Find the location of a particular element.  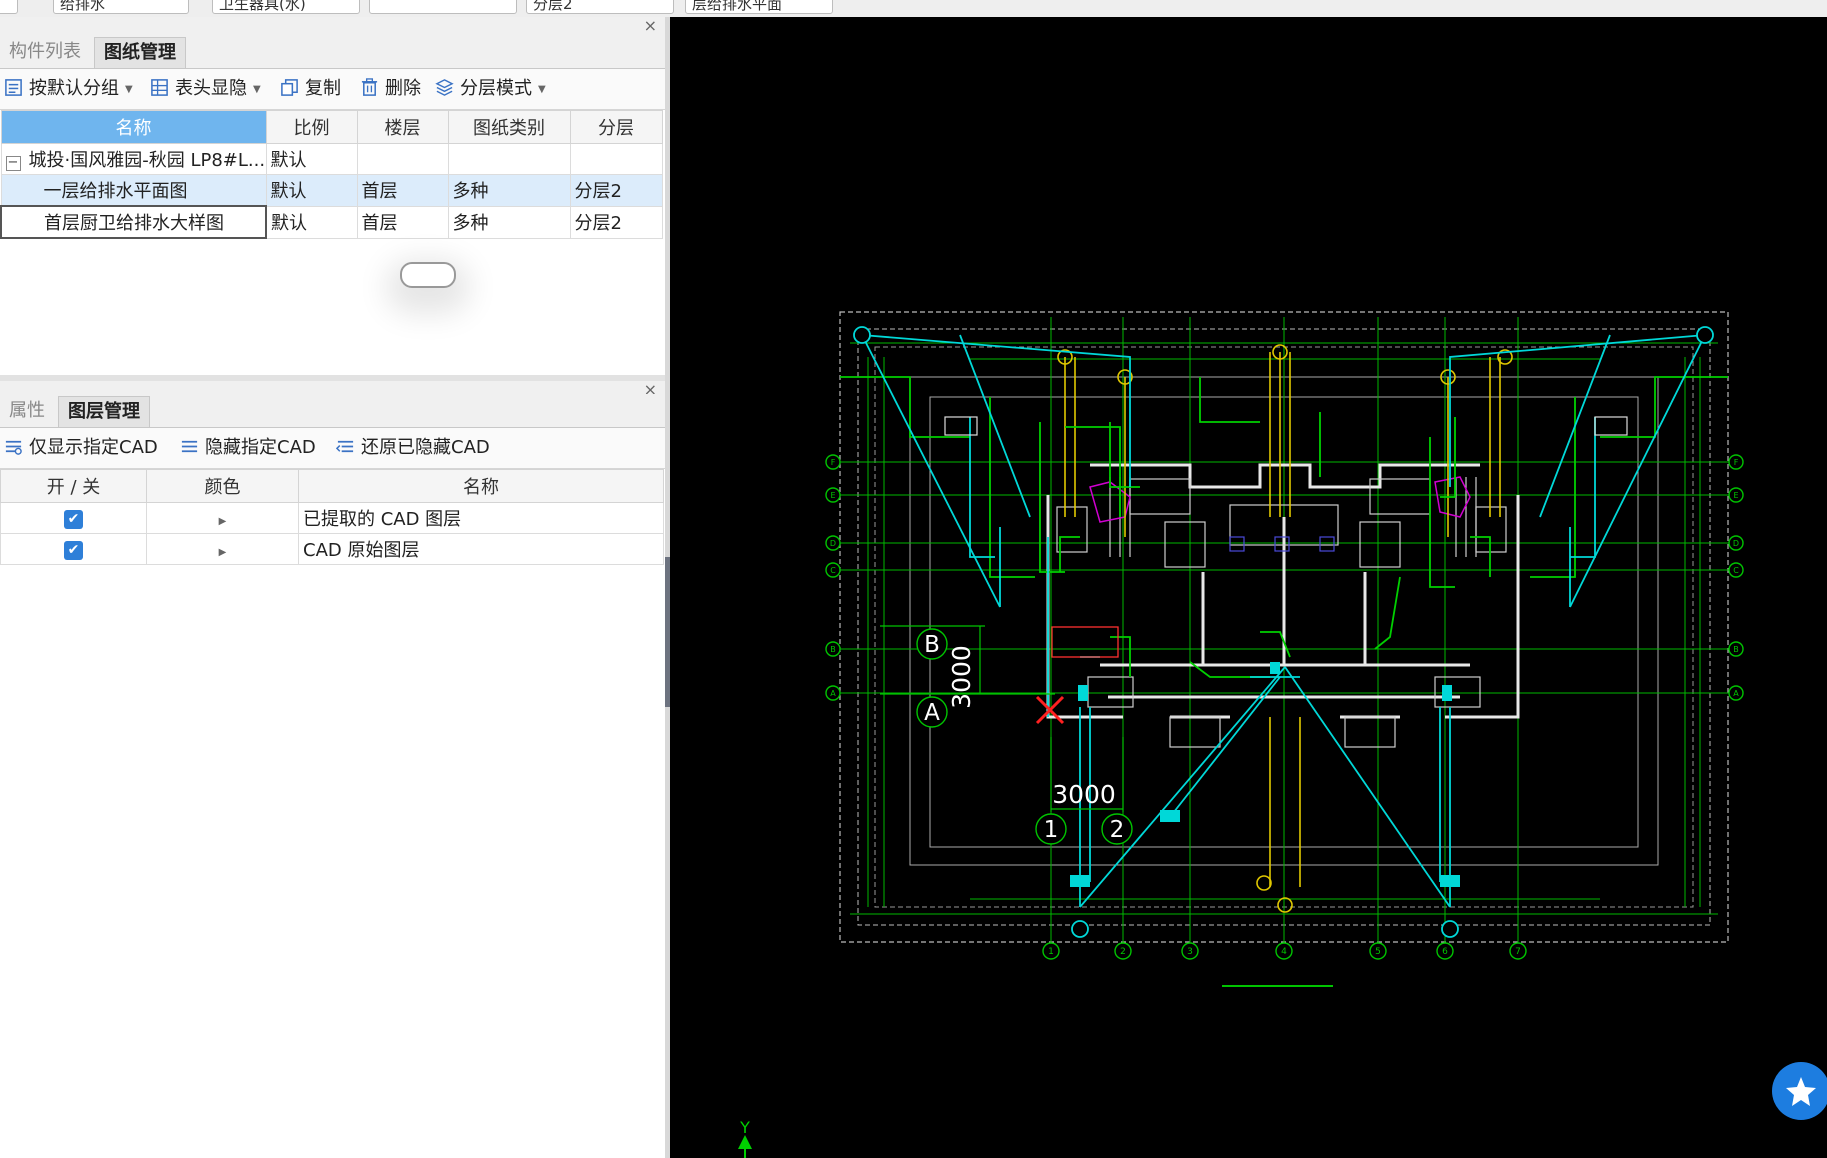

cell-floor is located at coordinates (402, 159).